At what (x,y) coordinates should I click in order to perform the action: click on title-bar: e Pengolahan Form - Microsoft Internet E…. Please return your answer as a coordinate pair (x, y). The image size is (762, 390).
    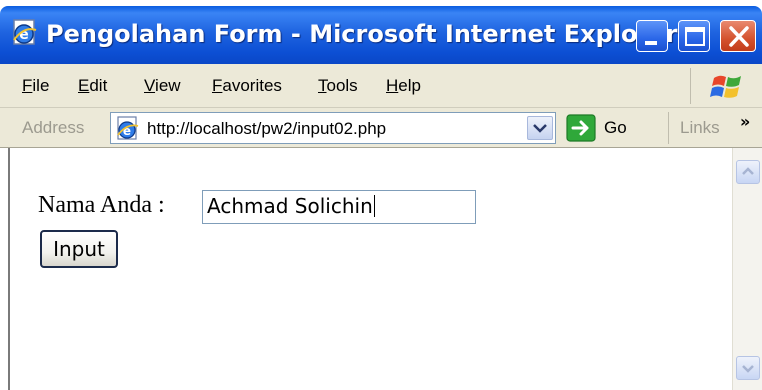
    Looking at the image, I should click on (381, 35).